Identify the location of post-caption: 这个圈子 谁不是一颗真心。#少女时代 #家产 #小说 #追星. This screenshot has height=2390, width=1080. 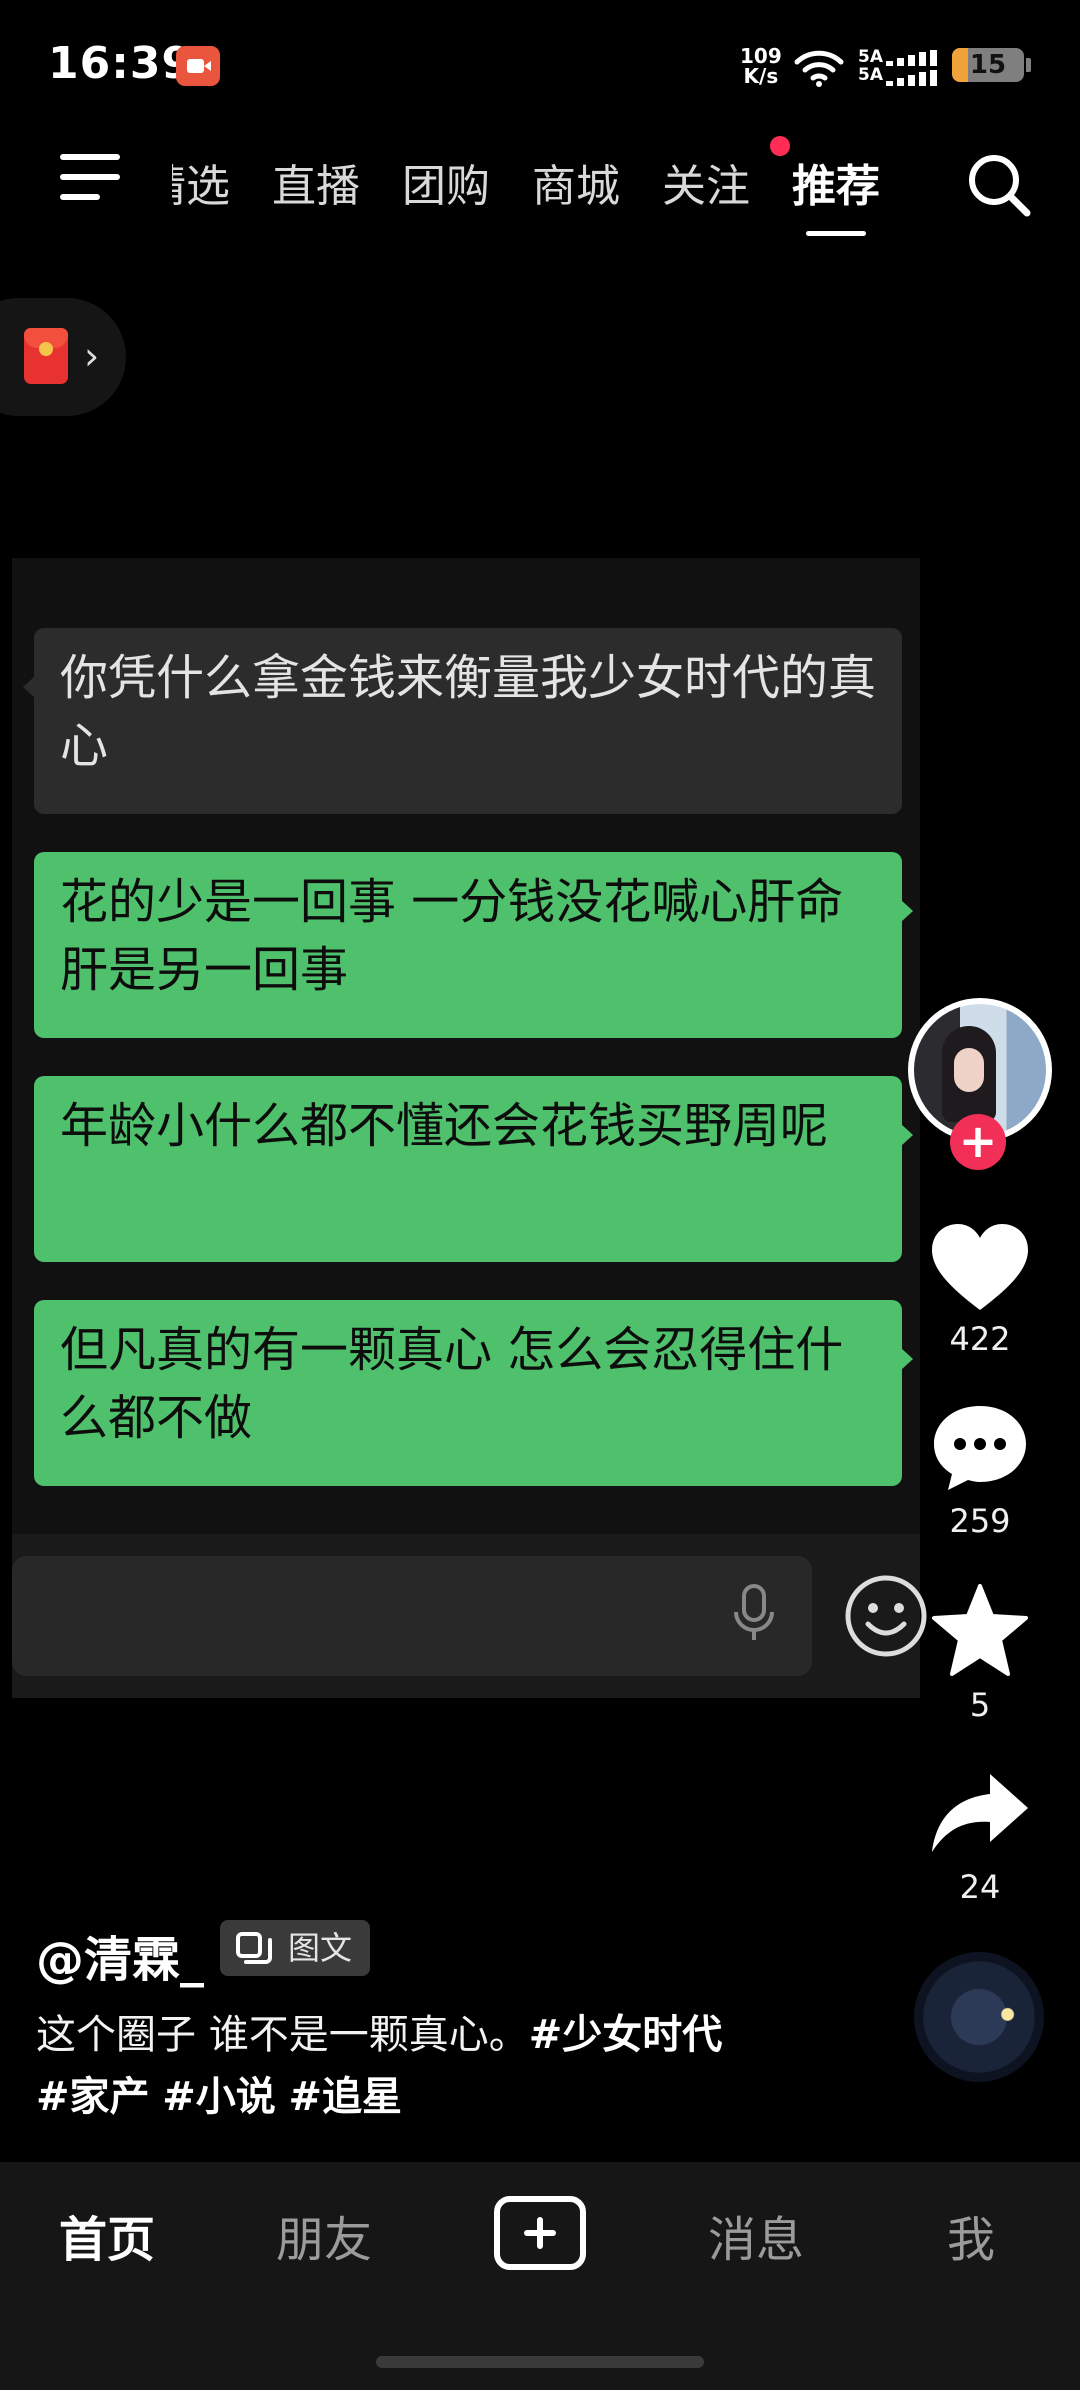
(446, 2066).